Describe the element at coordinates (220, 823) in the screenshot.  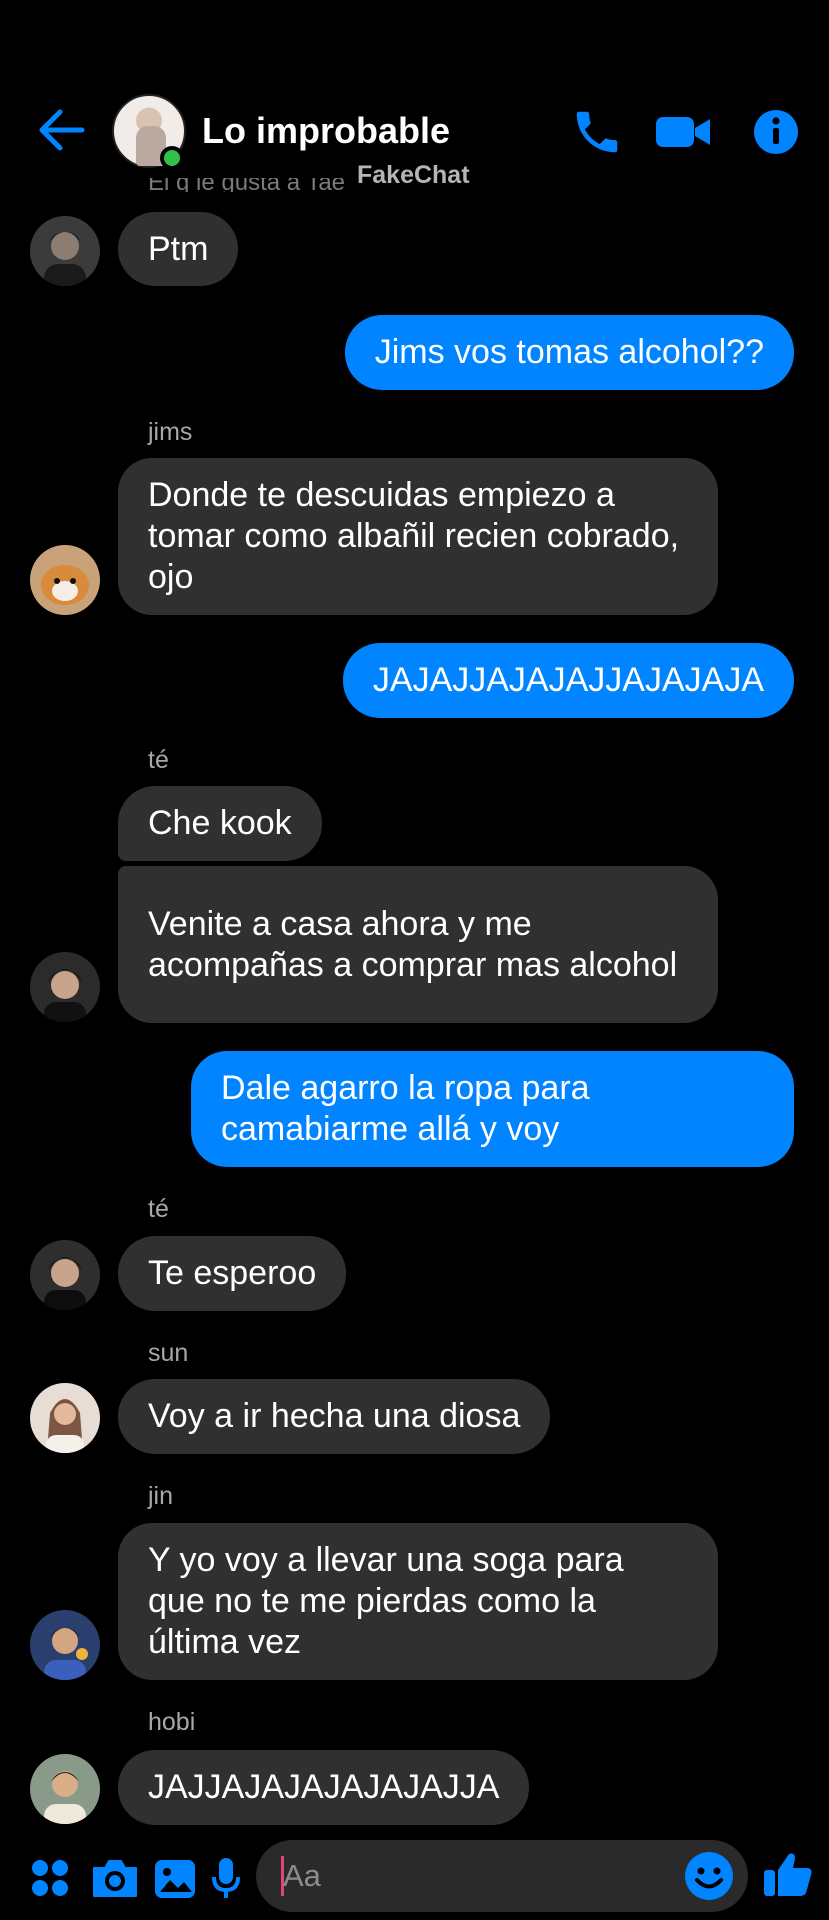
I see `incoming-message-bubble: Che kook` at that location.